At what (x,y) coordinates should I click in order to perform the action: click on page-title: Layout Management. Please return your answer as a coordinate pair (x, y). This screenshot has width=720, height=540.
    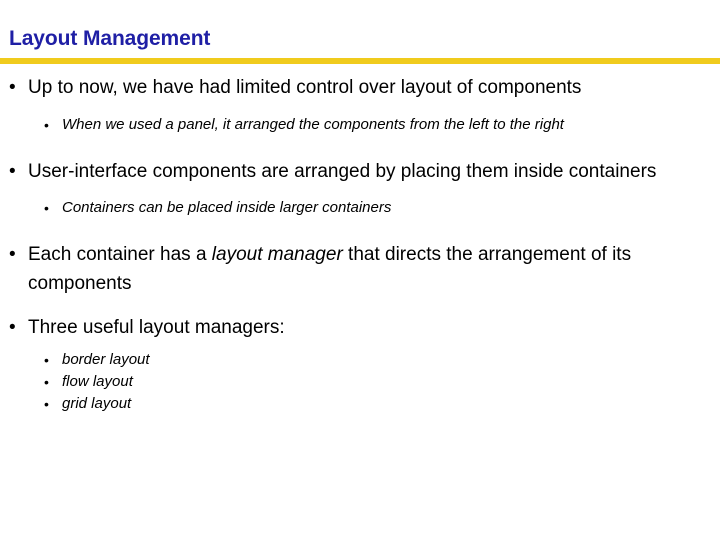
    Looking at the image, I should click on (110, 38).